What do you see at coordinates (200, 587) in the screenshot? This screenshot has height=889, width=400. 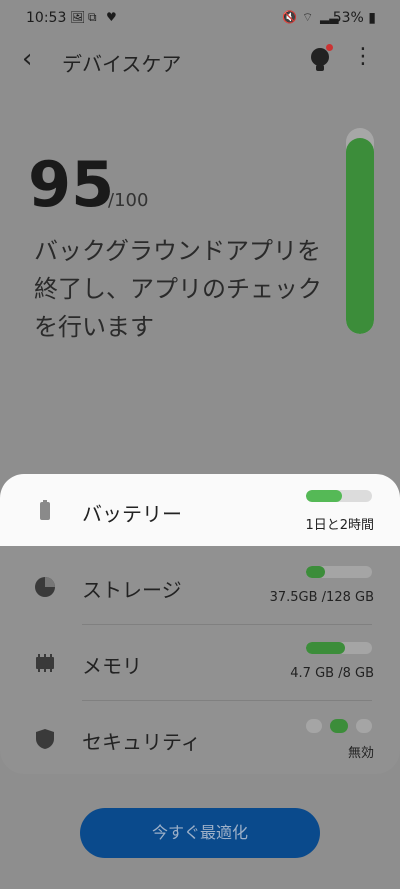 I see `list-item-storage: ストレージ 37.5GB /128 GB` at bounding box center [200, 587].